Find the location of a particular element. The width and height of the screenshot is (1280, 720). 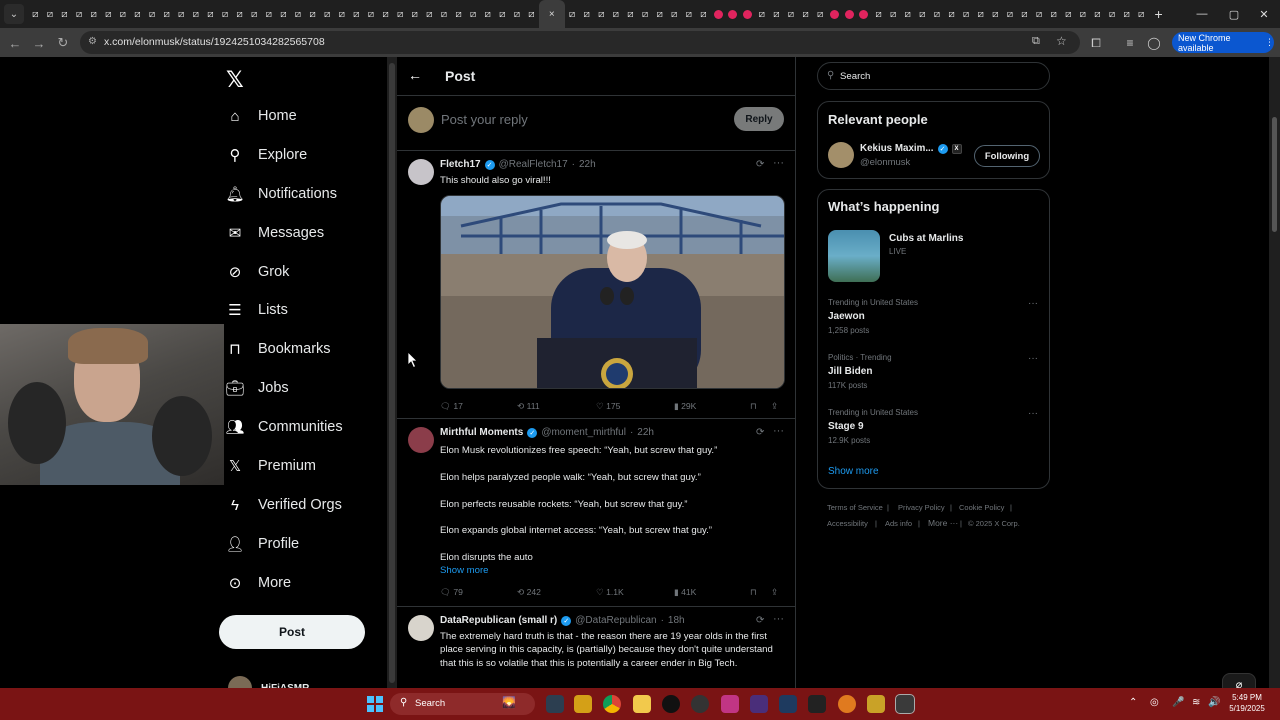

reply-action: 🗨 17 is located at coordinates (451, 406).